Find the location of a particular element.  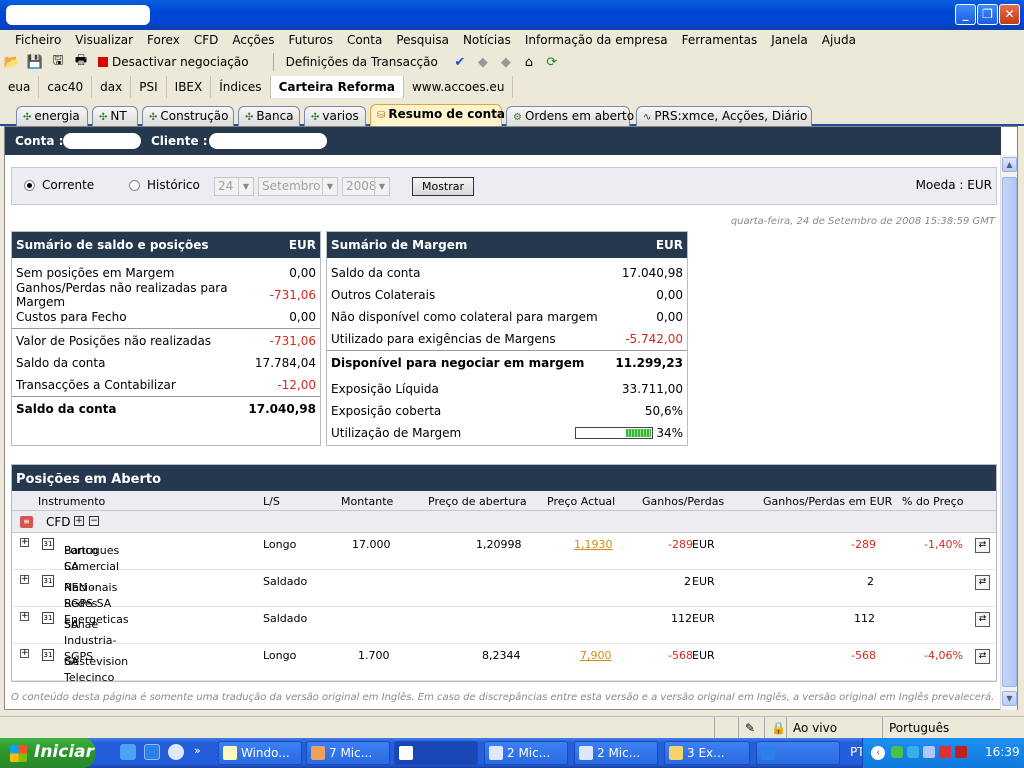

scroll-up-icon: ▲ is located at coordinates (1009, 164).